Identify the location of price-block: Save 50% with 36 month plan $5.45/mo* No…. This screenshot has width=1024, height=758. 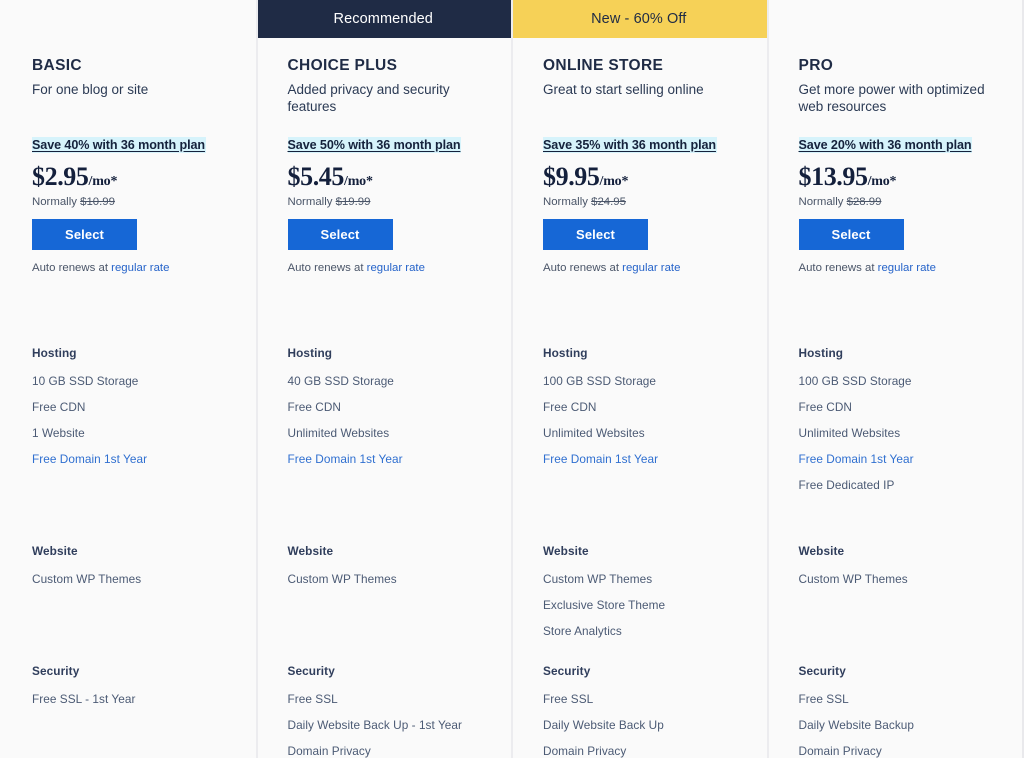
(388, 205).